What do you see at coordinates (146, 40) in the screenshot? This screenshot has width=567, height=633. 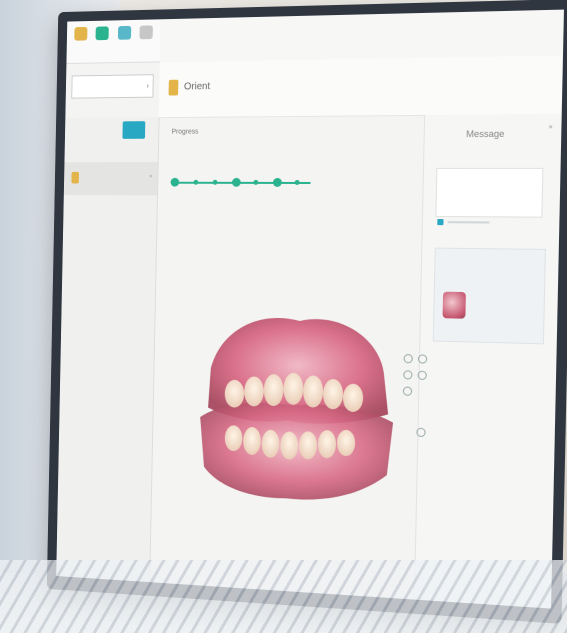 I see `tool-grid` at bounding box center [146, 40].